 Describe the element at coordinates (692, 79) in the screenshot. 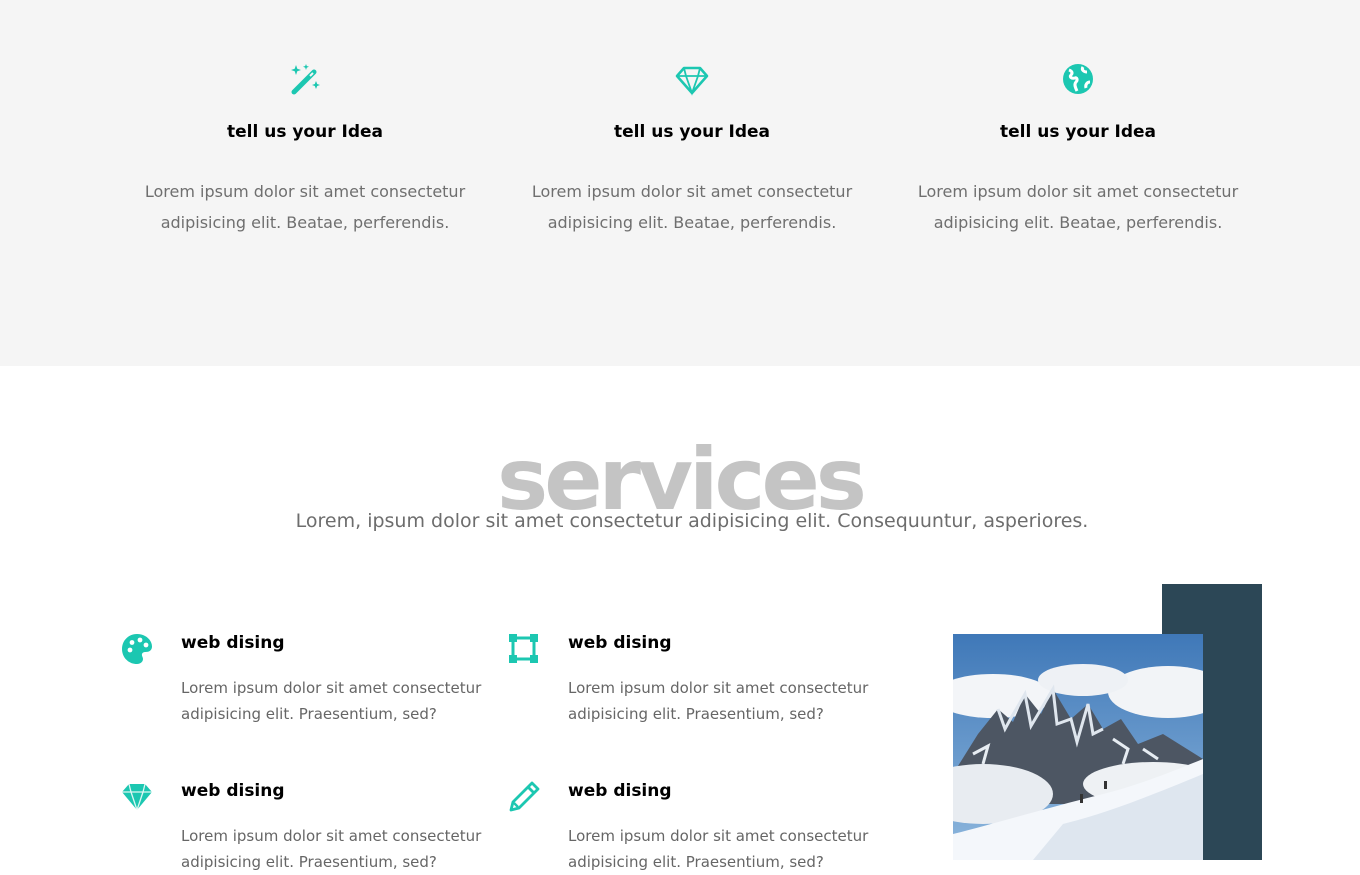

I see `diamond-icon` at that location.